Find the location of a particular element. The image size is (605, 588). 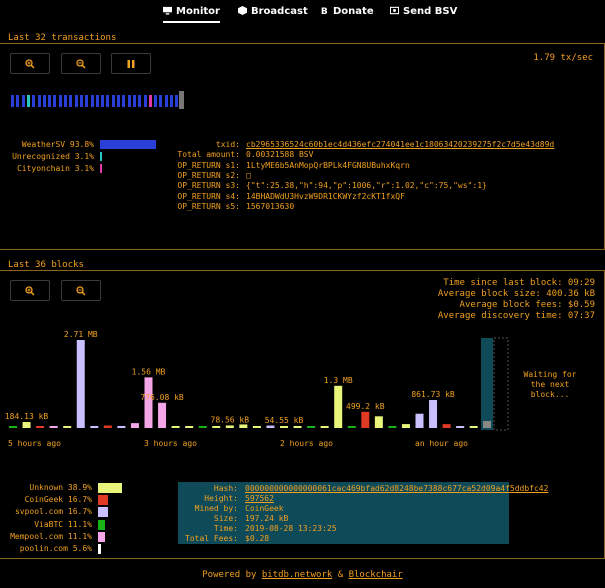

footer-link-blockchair: Blockchair is located at coordinates (376, 575).